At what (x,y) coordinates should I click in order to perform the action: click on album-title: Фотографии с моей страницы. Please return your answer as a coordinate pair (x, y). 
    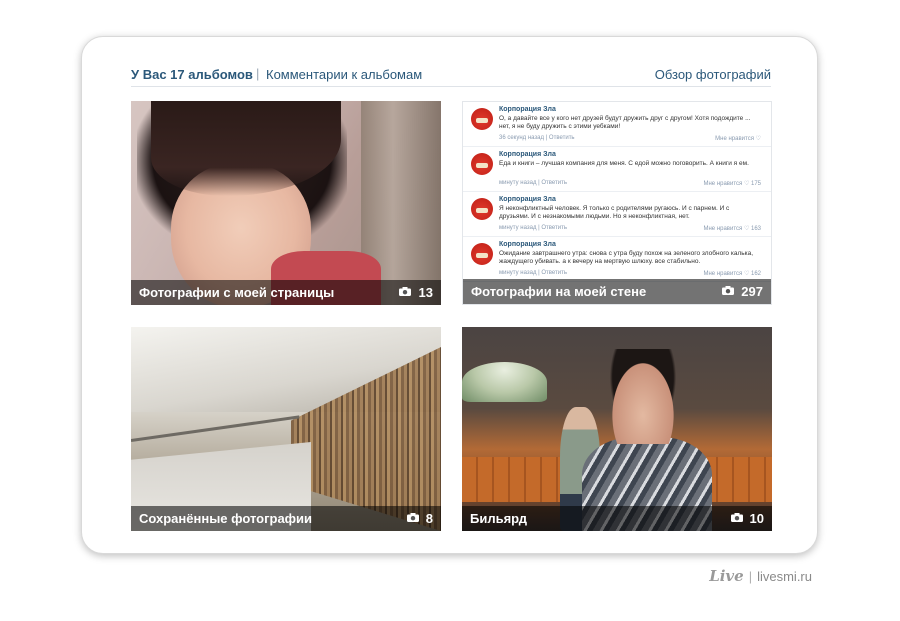
    Looking at the image, I should click on (237, 292).